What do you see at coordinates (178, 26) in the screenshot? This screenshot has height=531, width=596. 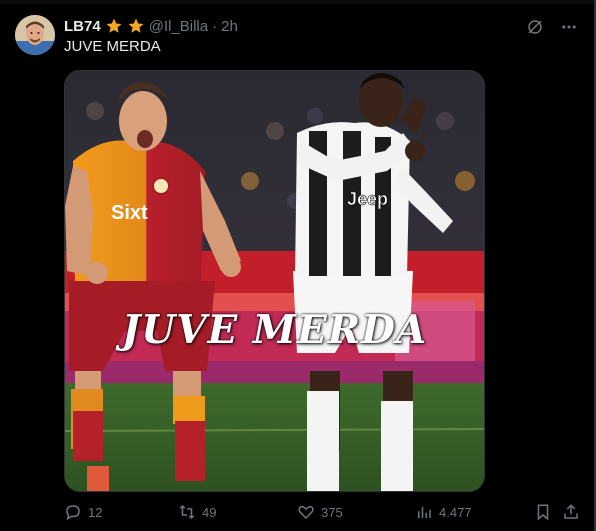 I see `user-handle: @Il_Billa` at bounding box center [178, 26].